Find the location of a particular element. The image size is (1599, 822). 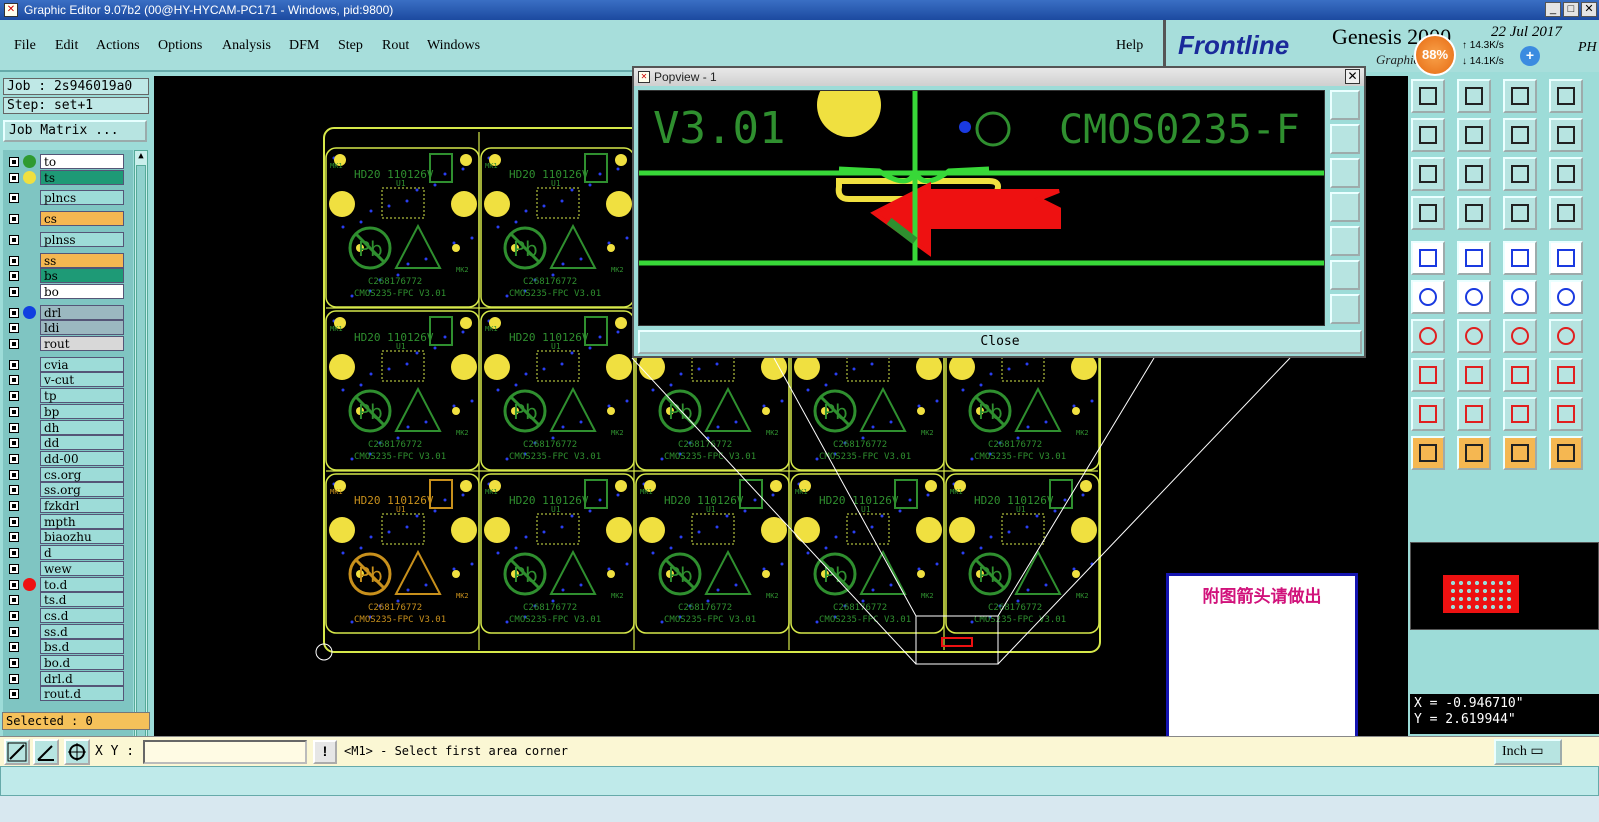

layer-name: ss.org is located at coordinates (82, 490).